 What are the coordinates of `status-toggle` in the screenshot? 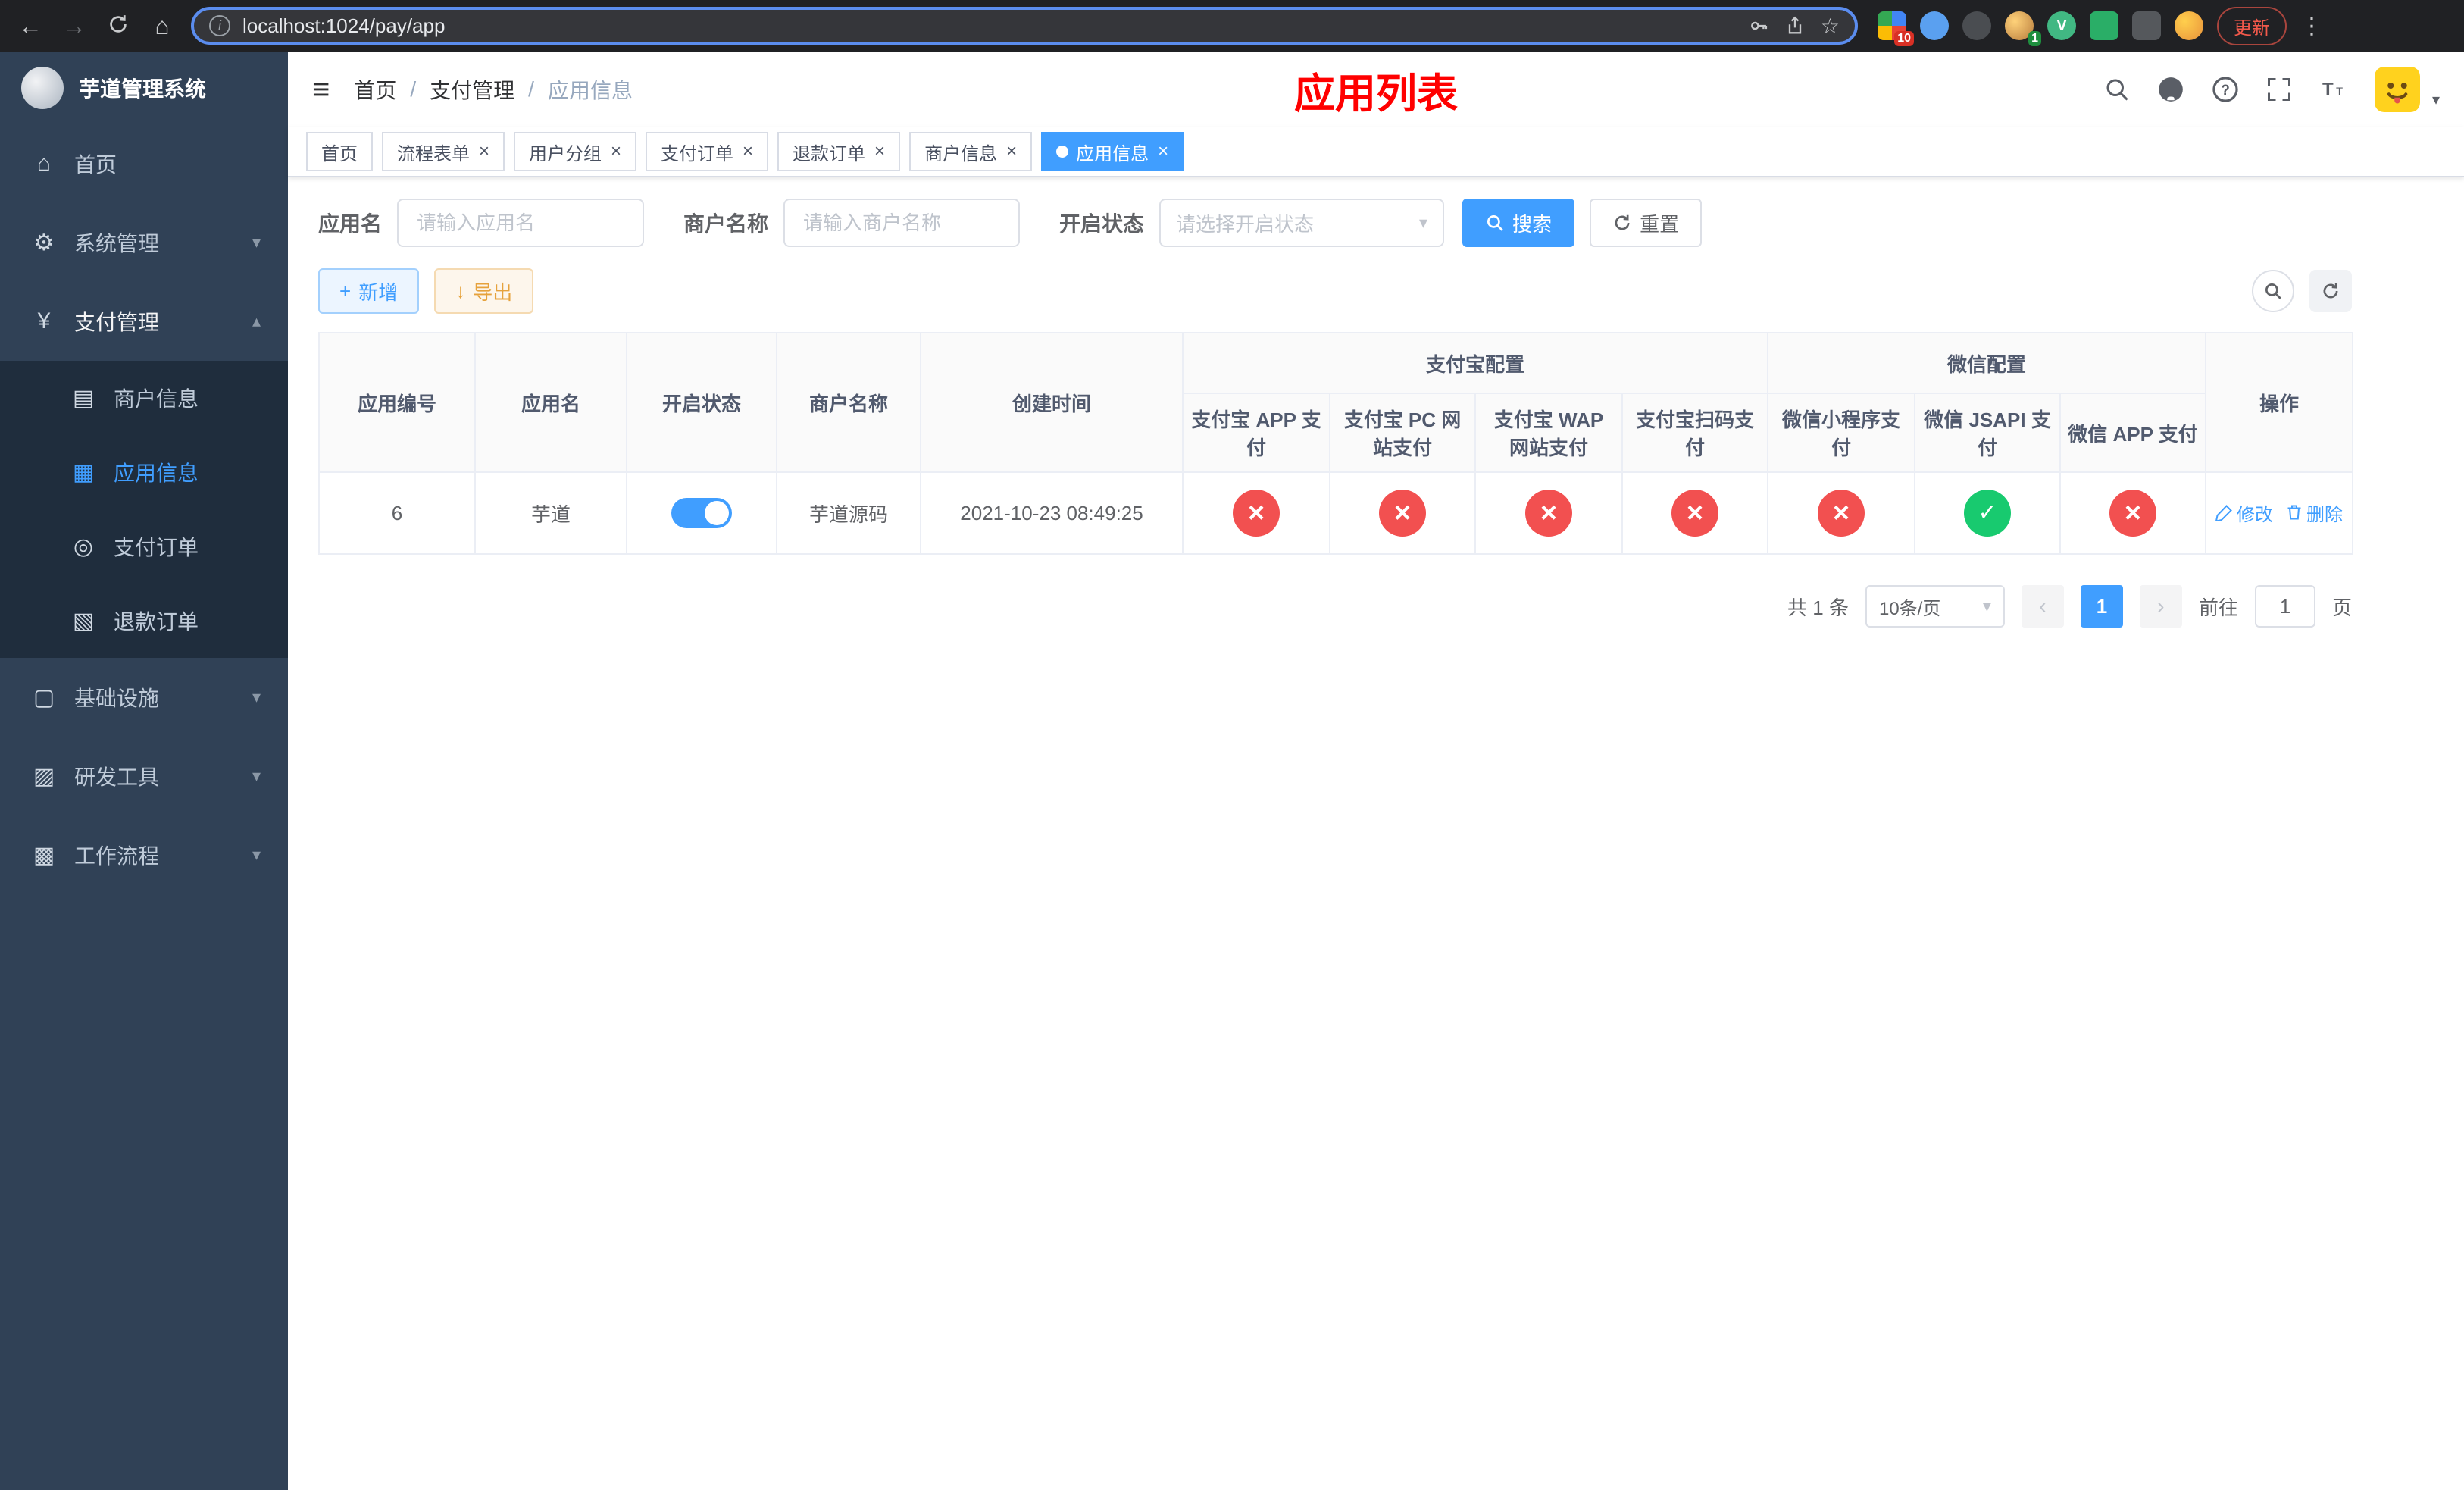 It's located at (701, 513).